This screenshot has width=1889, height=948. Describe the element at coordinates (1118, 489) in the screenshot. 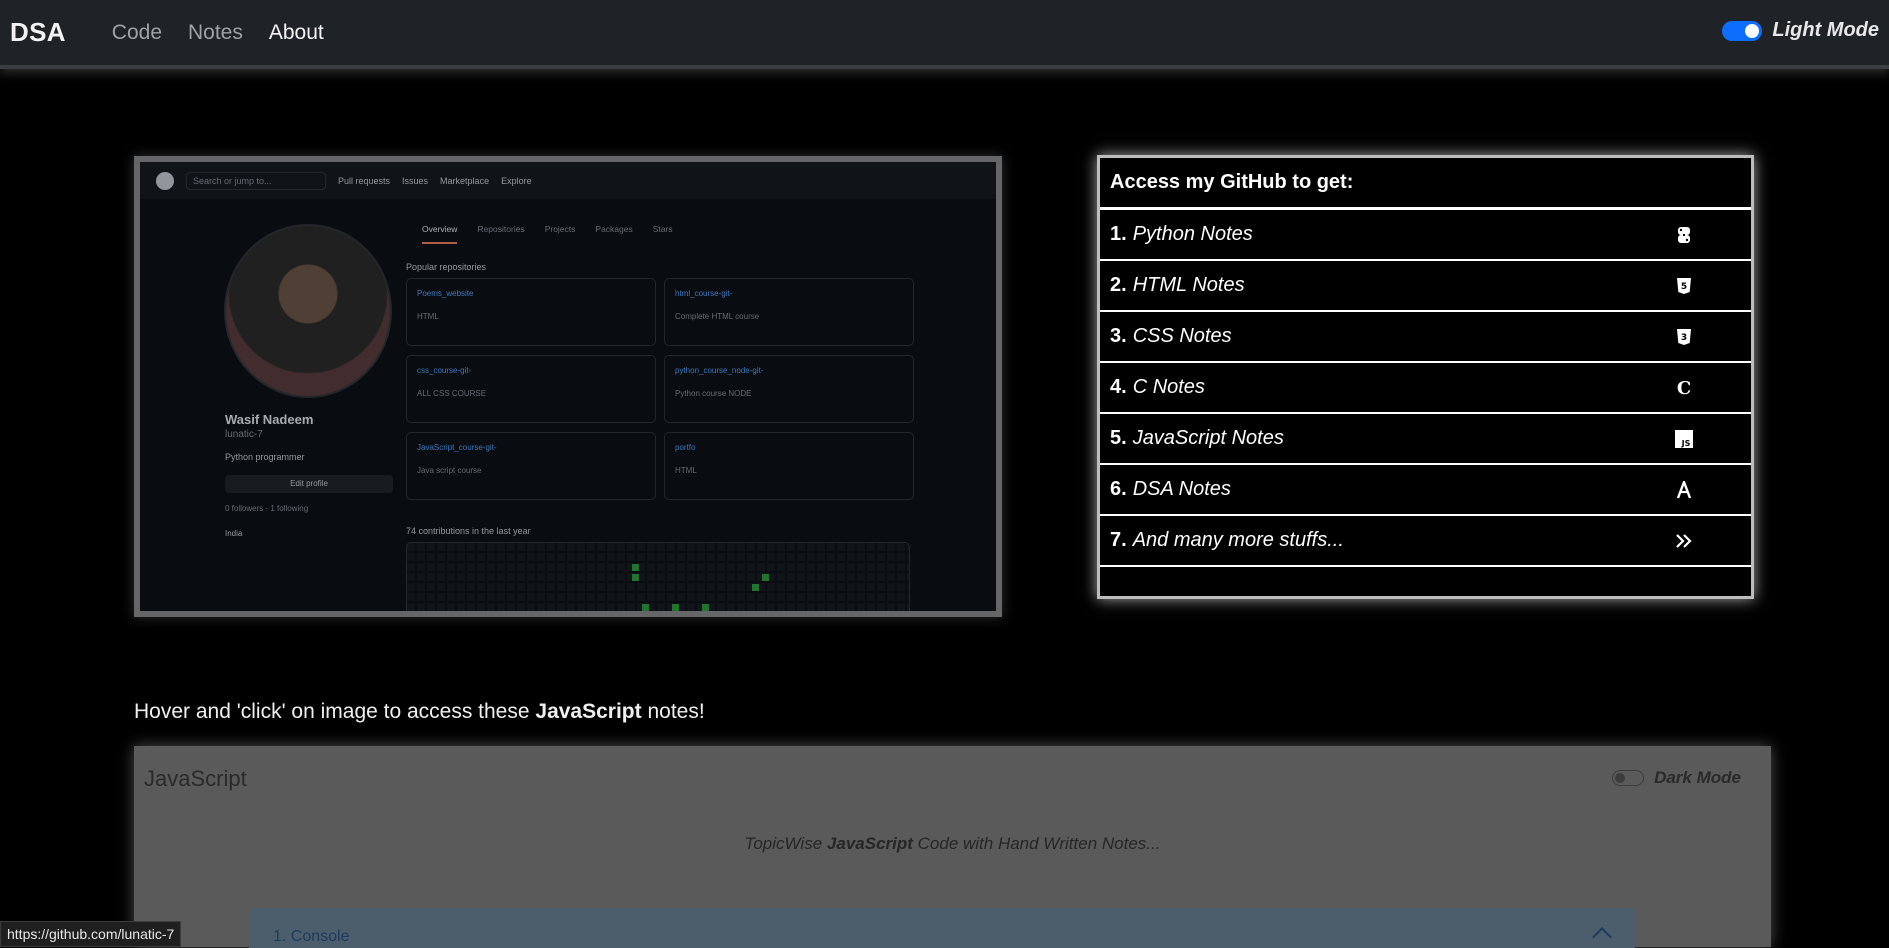

I see `note-number: 6.` at that location.